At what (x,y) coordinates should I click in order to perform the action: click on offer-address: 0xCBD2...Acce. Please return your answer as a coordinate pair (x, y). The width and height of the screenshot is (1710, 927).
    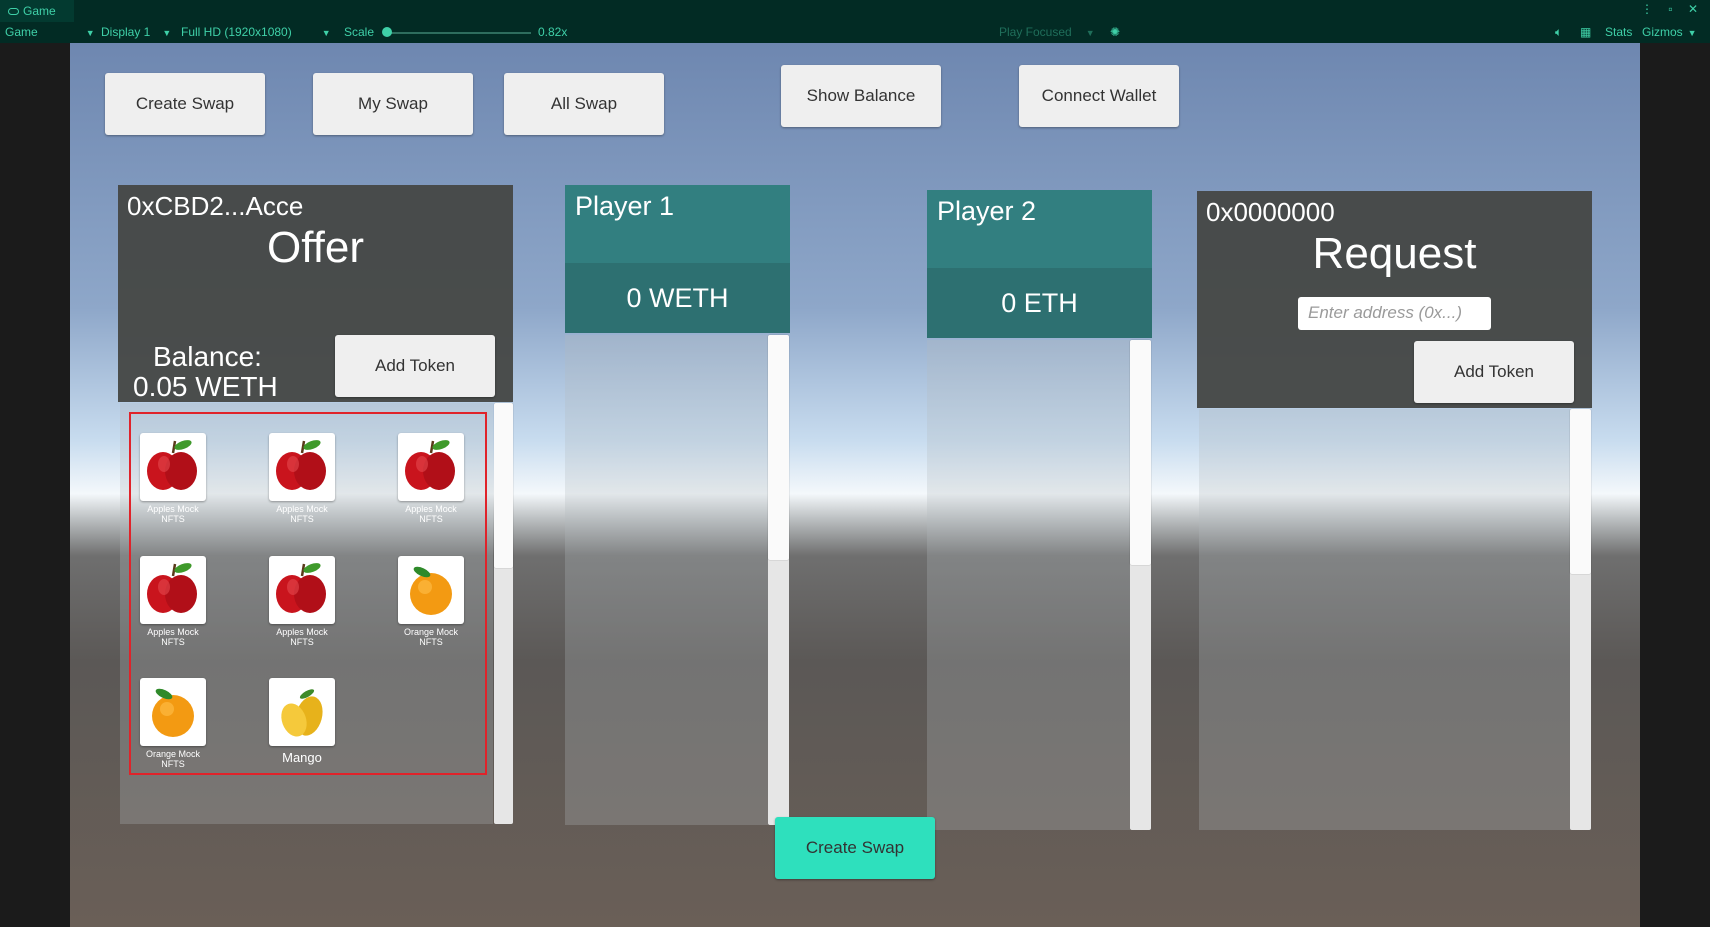
    Looking at the image, I should click on (215, 206).